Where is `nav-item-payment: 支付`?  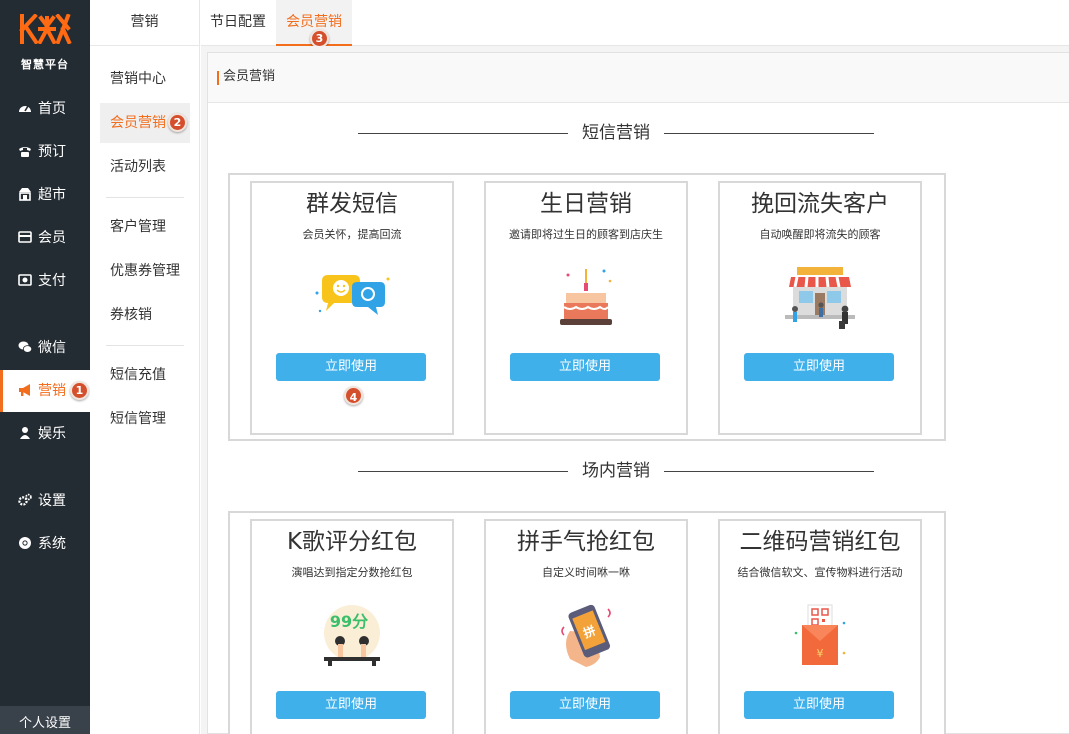
nav-item-payment: 支付 is located at coordinates (45, 281).